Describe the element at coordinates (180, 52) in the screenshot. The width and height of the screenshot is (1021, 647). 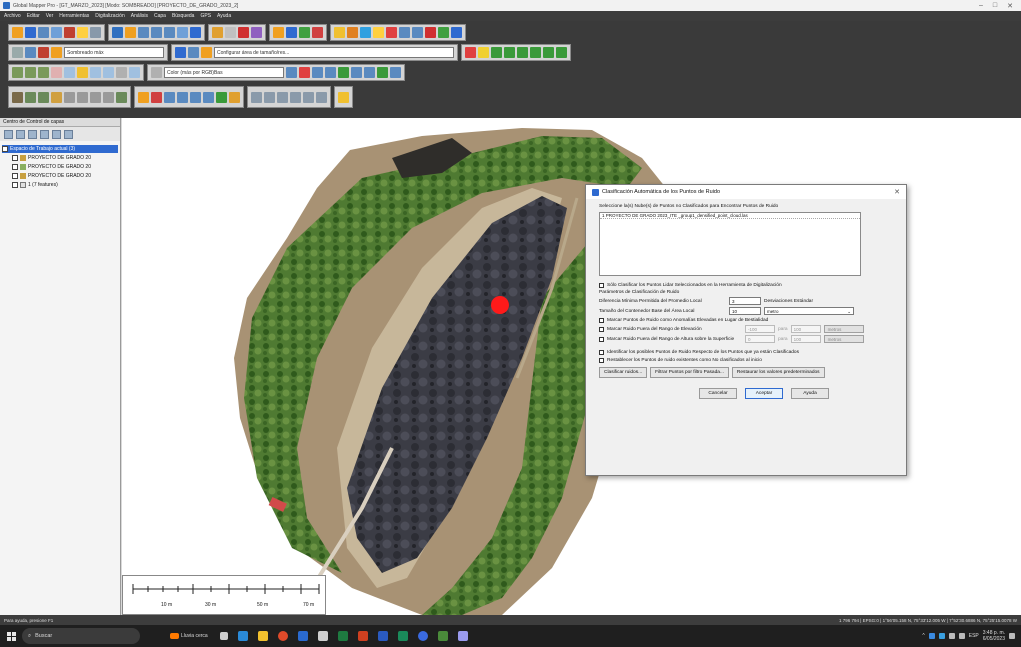
I see `globe2-icon` at that location.